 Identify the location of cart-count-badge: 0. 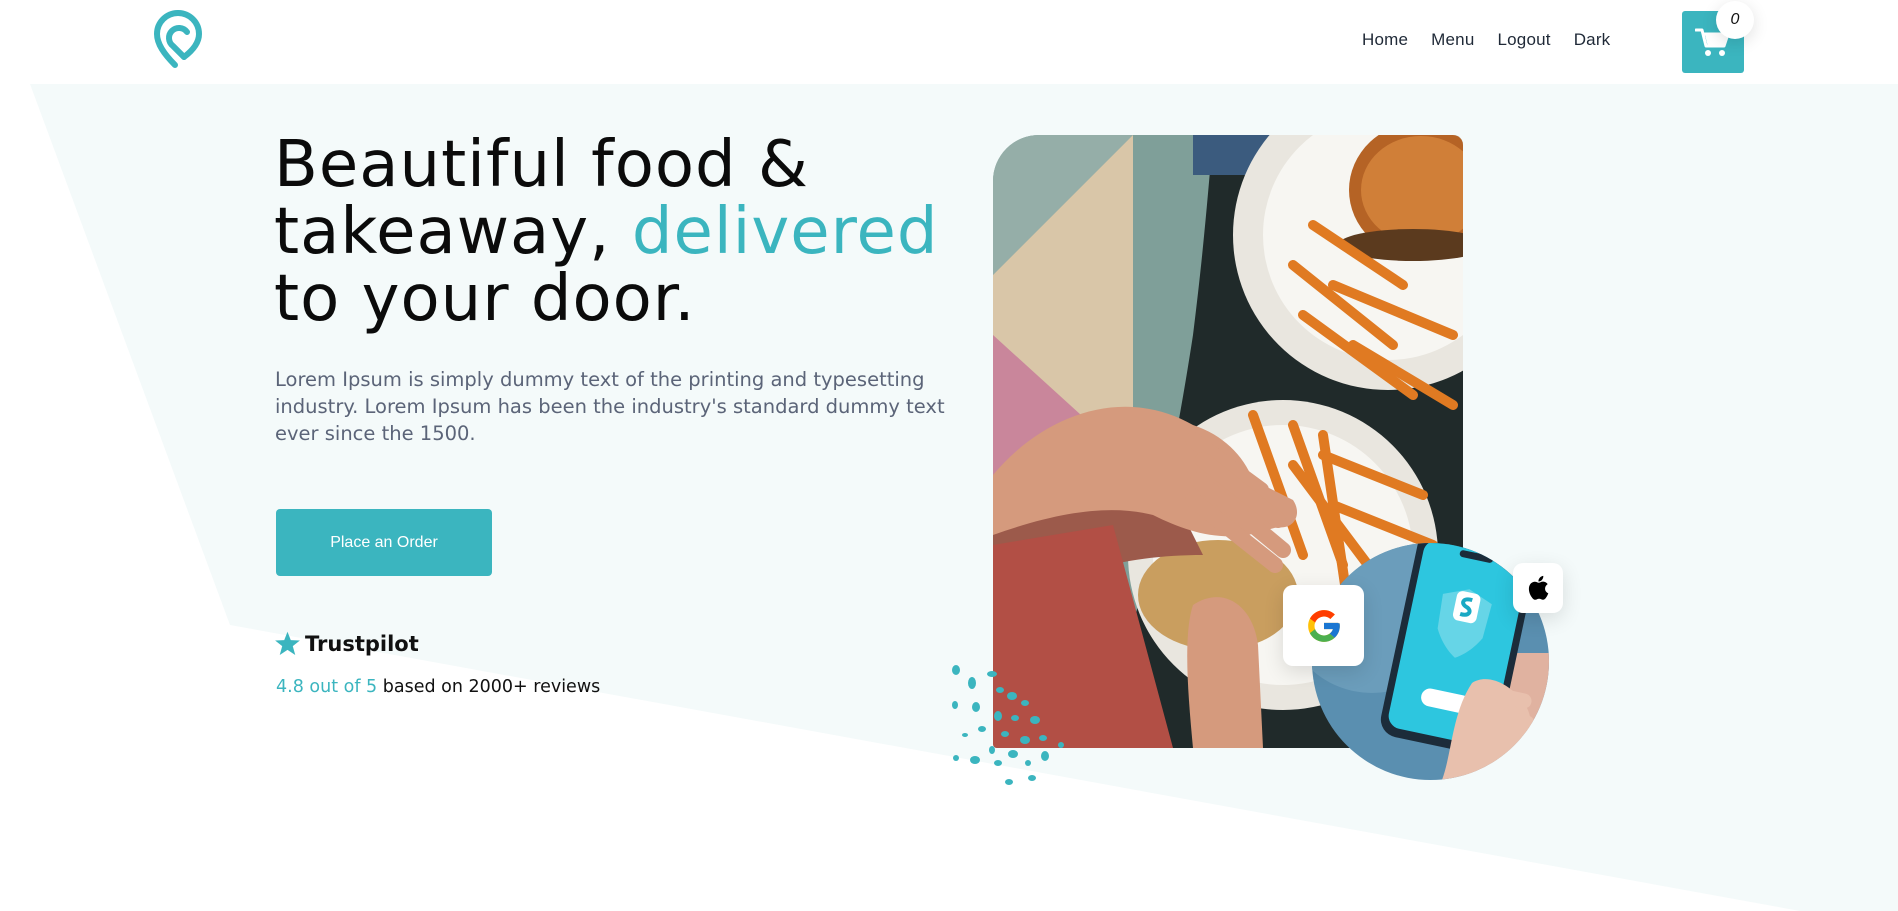
(1735, 20).